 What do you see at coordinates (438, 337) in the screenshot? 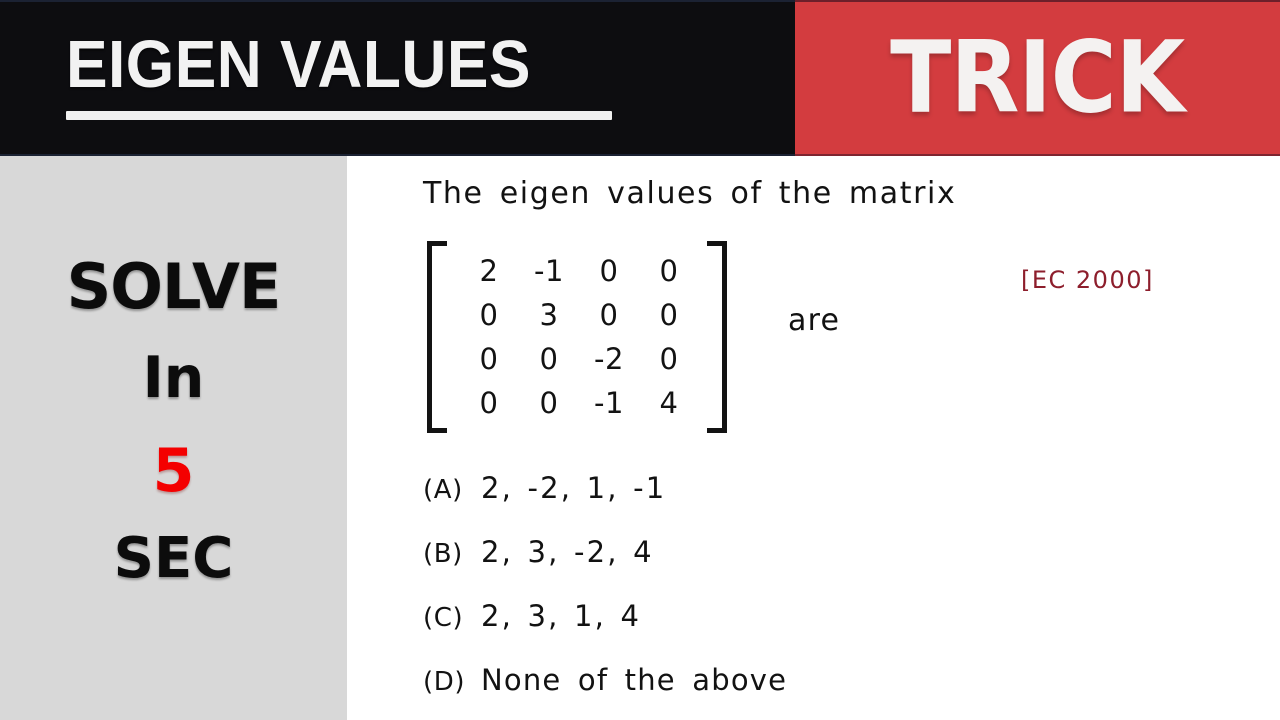
I see `matrix-left-bracket` at bounding box center [438, 337].